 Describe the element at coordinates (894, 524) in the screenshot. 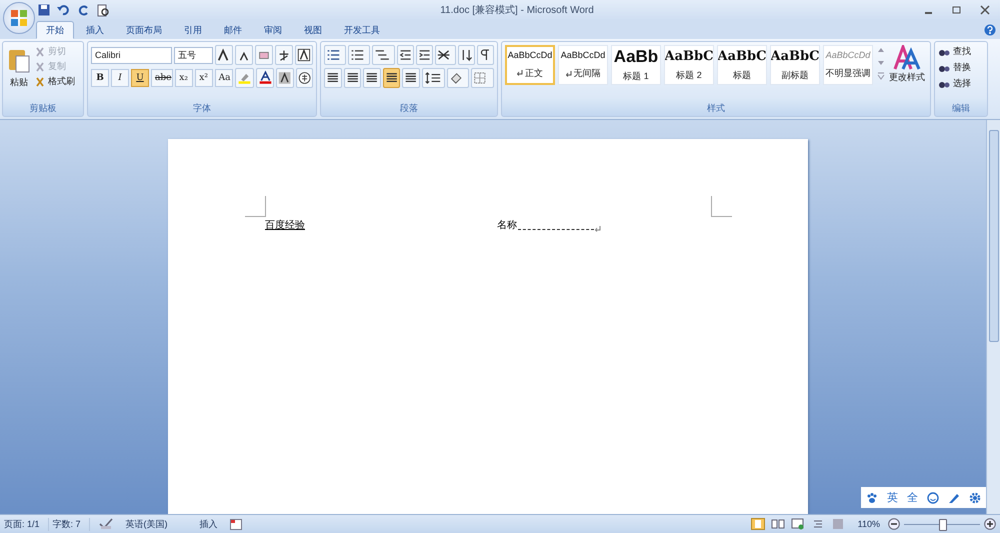

I see `zoom-out-icon` at that location.